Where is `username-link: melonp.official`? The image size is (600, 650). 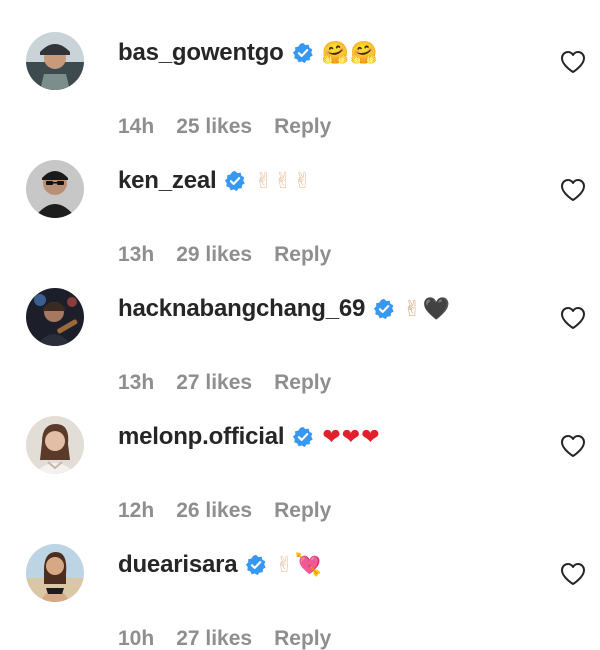 username-link: melonp.official is located at coordinates (201, 437).